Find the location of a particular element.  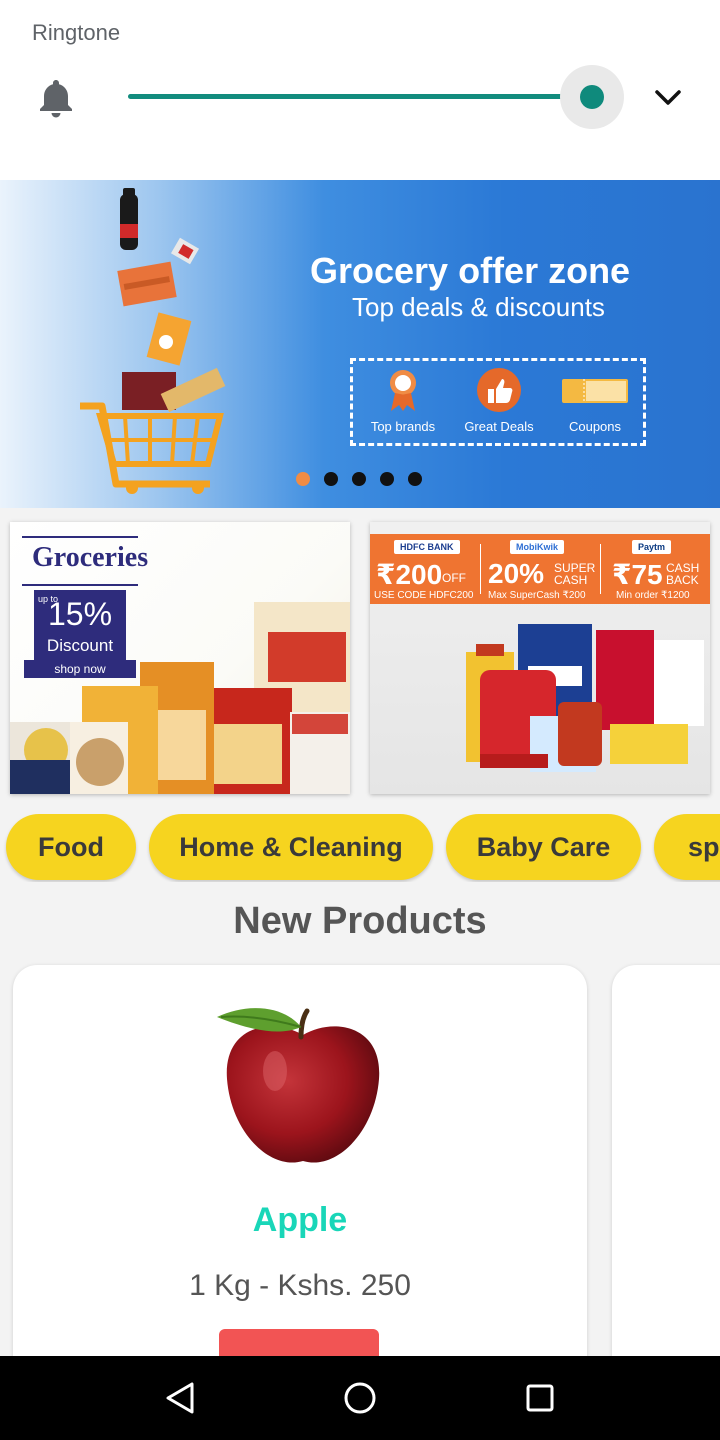

groceries-promo-card: Groceries up to 15% Discount shop now is located at coordinates (180, 658).